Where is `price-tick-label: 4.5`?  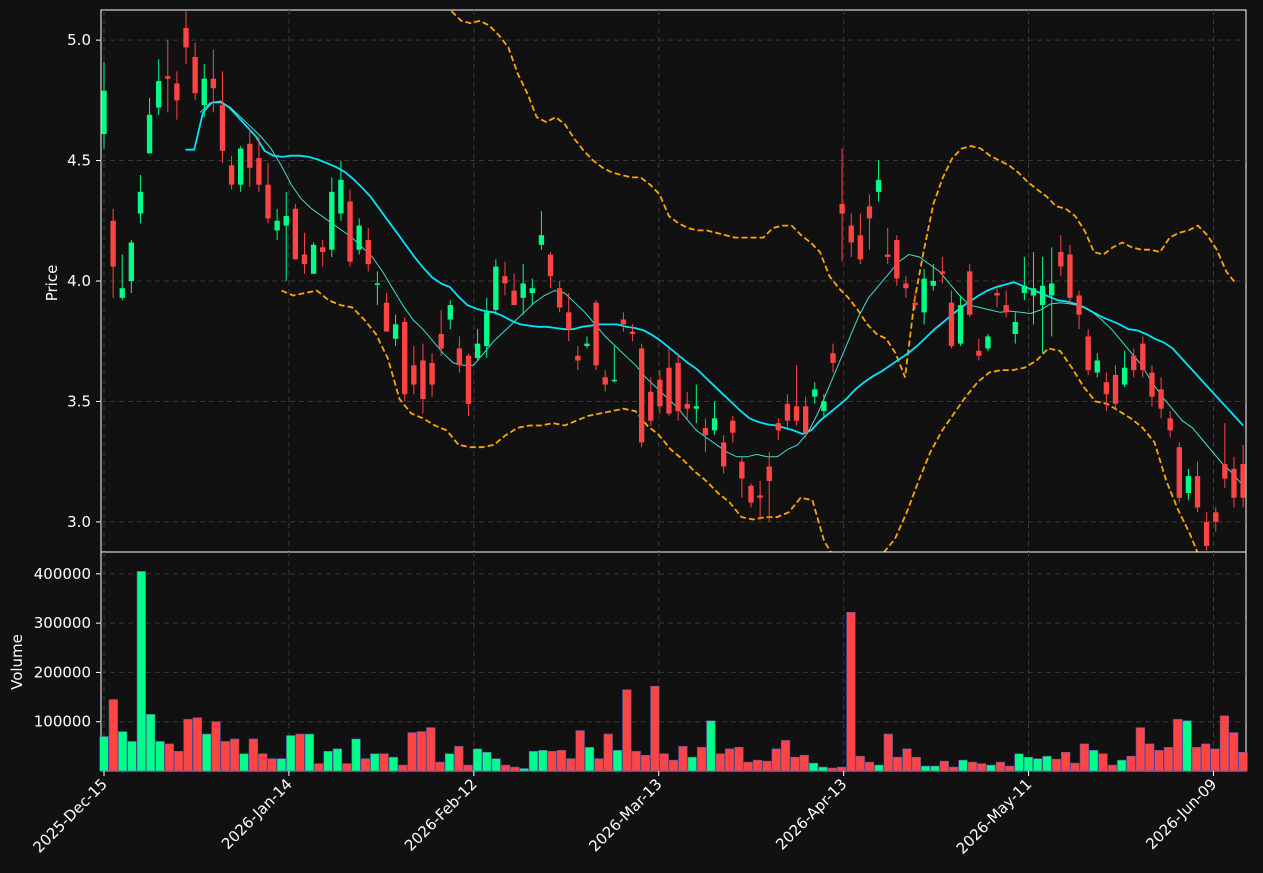 price-tick-label: 4.5 is located at coordinates (79, 161).